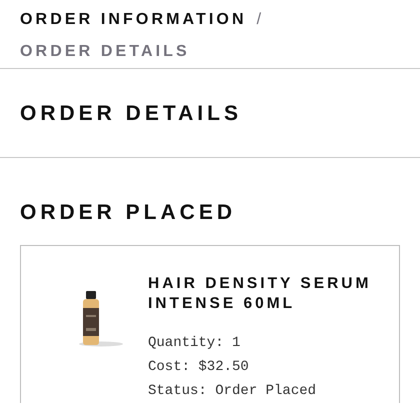 The height and width of the screenshot is (420, 420). What do you see at coordinates (260, 293) in the screenshot?
I see `product-name: HAIR DENSITY SERUM INTENSE 60ML` at bounding box center [260, 293].